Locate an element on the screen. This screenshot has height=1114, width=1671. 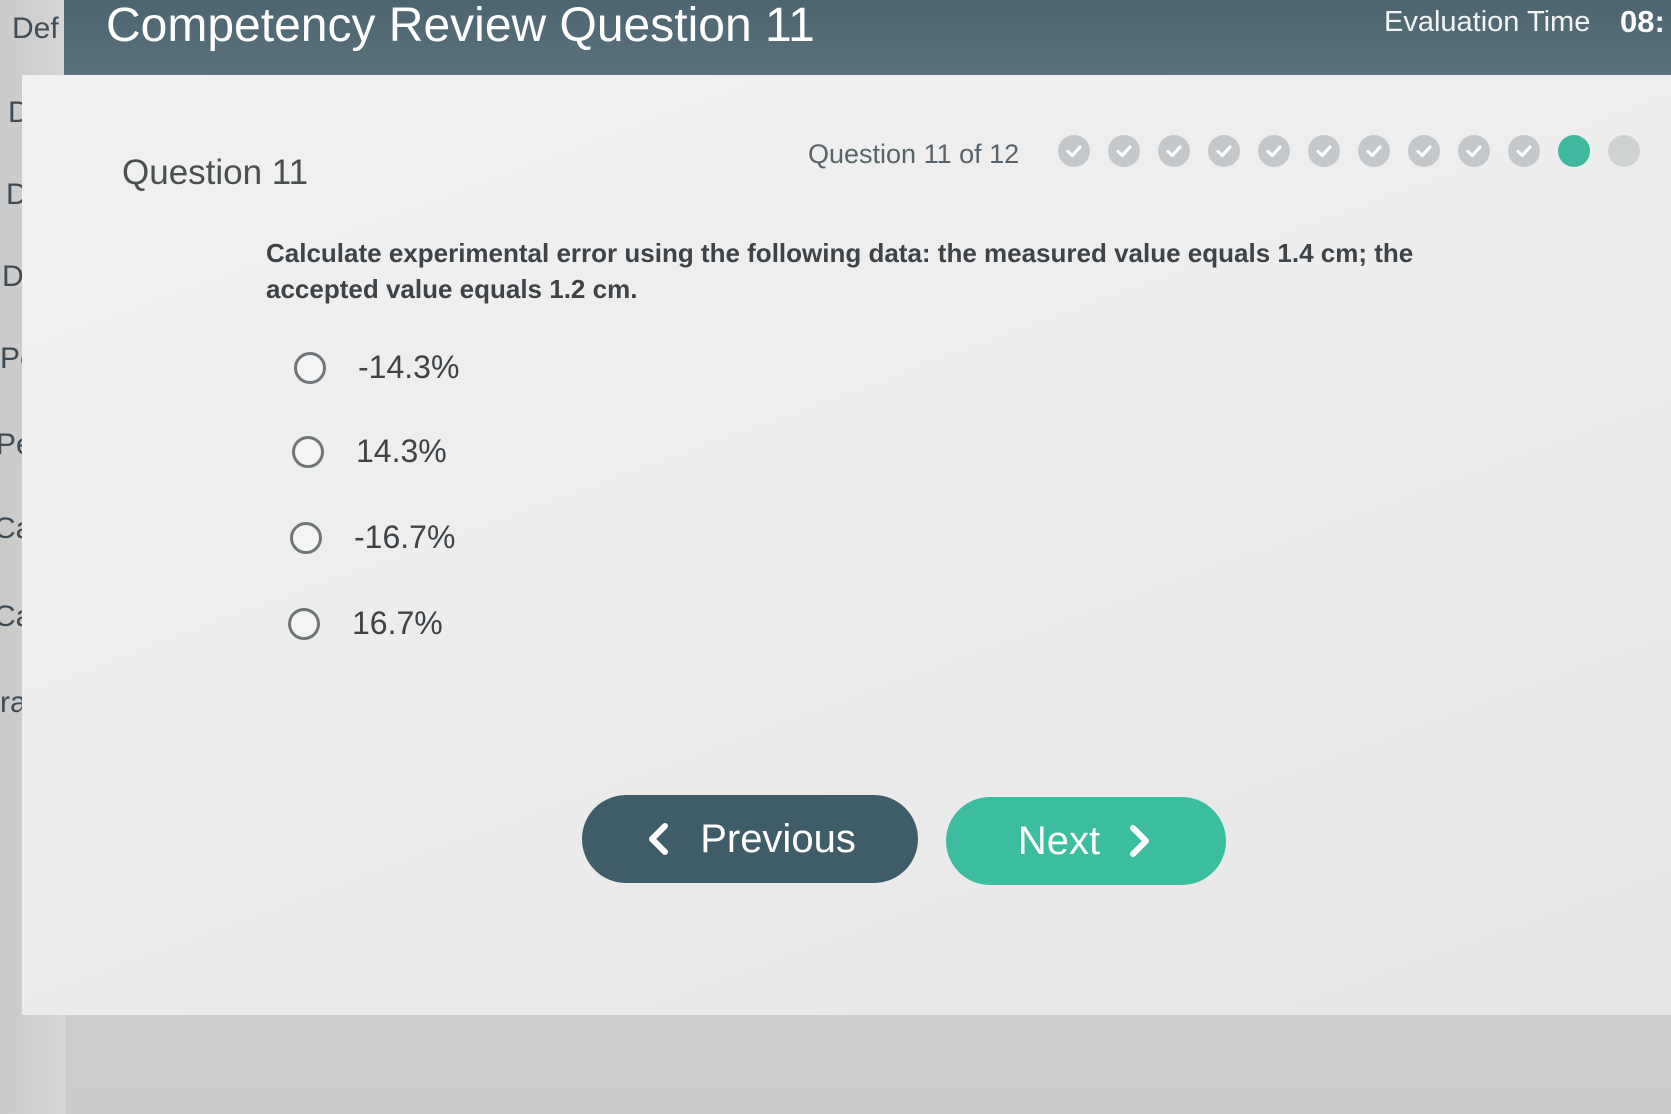
answer-option-1: -14.3% is located at coordinates (376, 367).